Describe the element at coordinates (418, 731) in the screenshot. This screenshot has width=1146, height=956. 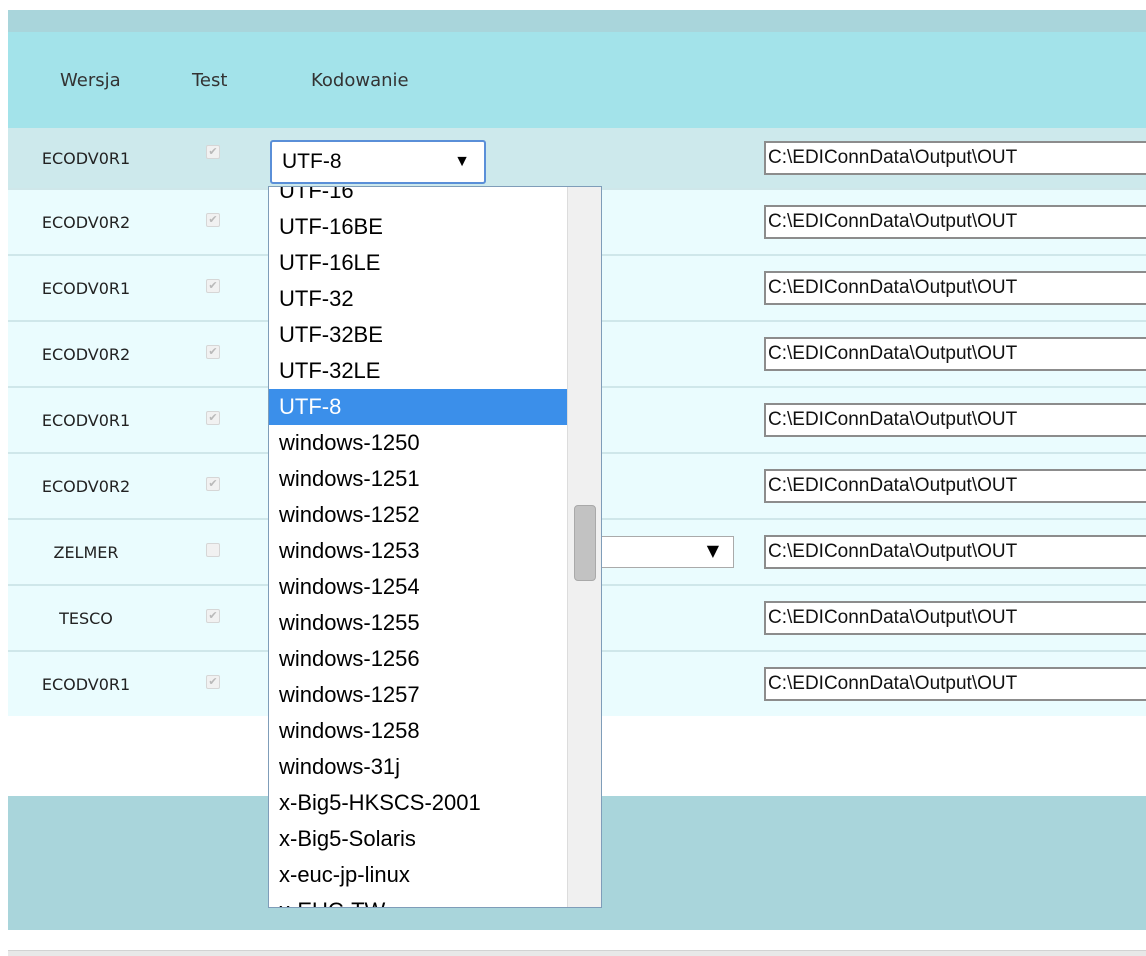
I see `encoding-option: windows-1258` at that location.